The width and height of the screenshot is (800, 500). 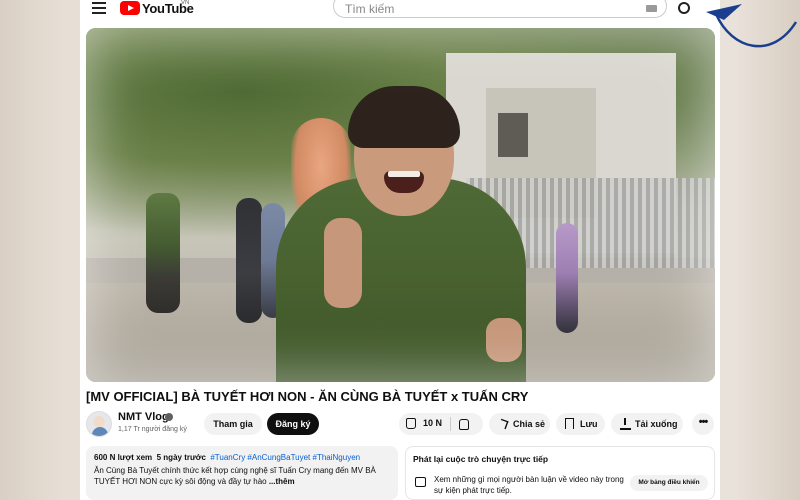 I want to click on search-icon, so click(x=684, y=8).